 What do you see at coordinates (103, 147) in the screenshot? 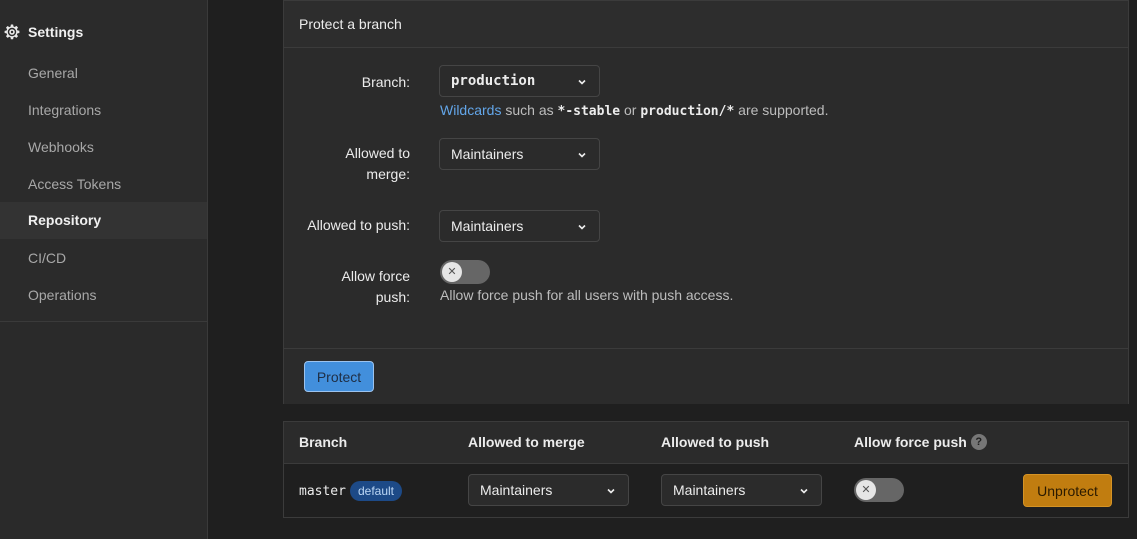
I see `sidebar-item-webhooks: Webhooks` at bounding box center [103, 147].